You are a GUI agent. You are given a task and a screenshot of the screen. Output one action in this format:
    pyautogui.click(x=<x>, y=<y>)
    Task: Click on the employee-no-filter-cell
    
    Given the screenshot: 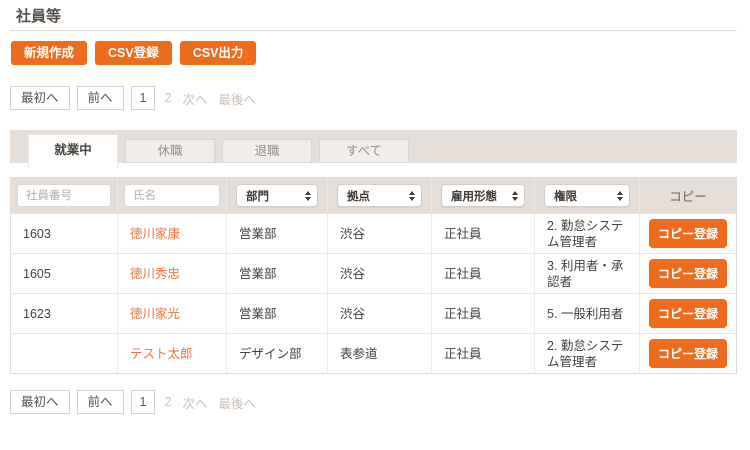 What is the action you would take?
    pyautogui.click(x=64, y=195)
    